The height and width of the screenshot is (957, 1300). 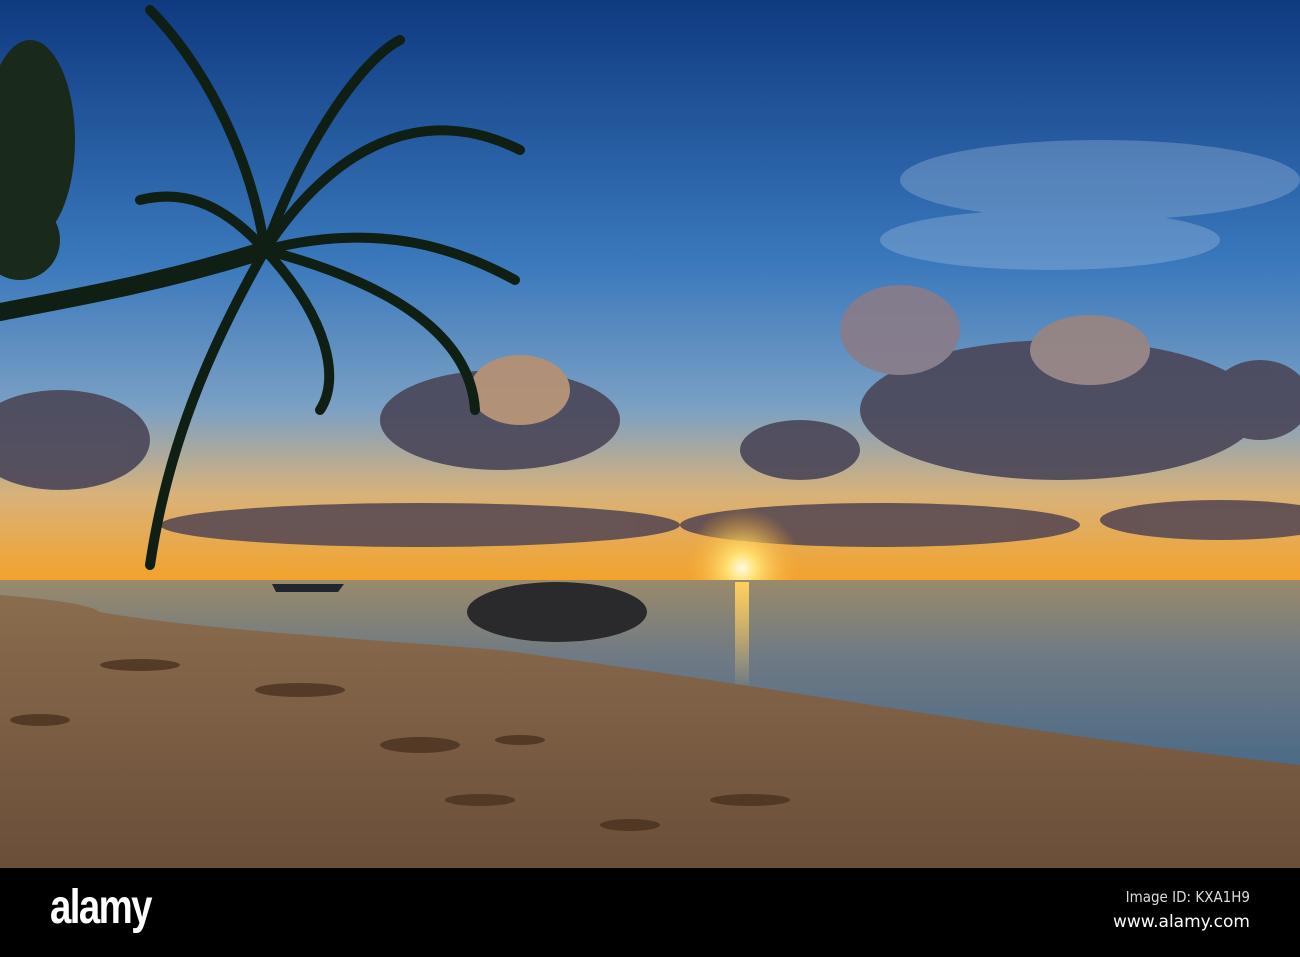 What do you see at coordinates (308, 588) in the screenshot?
I see `boat` at bounding box center [308, 588].